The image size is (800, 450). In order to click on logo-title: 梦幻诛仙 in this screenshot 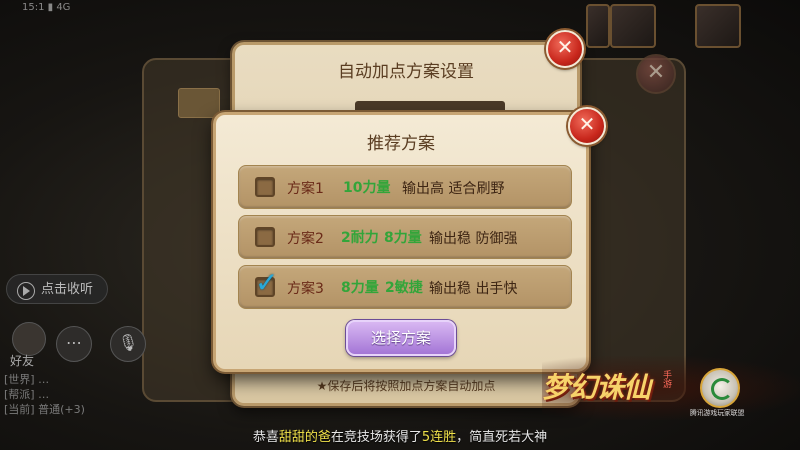, I will do `click(596, 387)`.